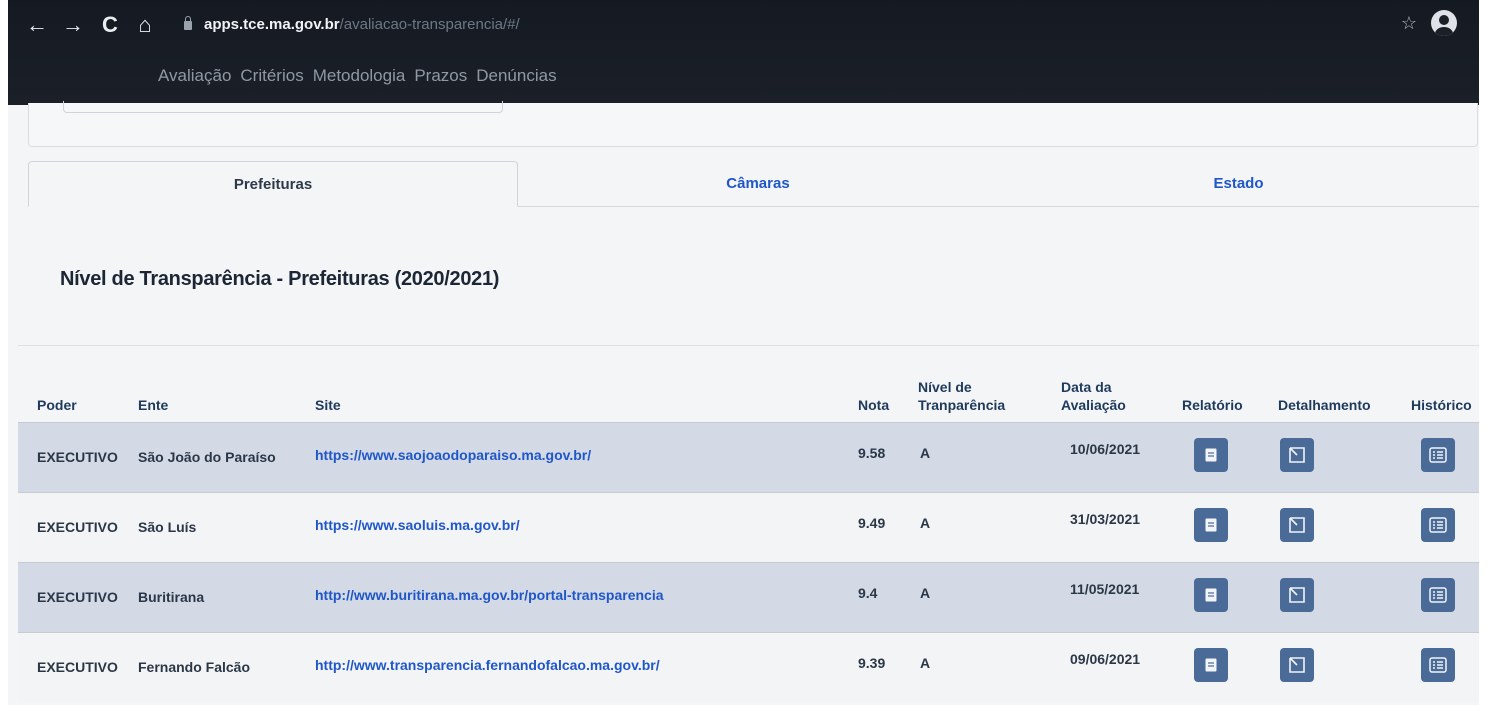 This screenshot has height=705, width=1487. Describe the element at coordinates (753, 124) in the screenshot. I see `filter-panel` at that location.